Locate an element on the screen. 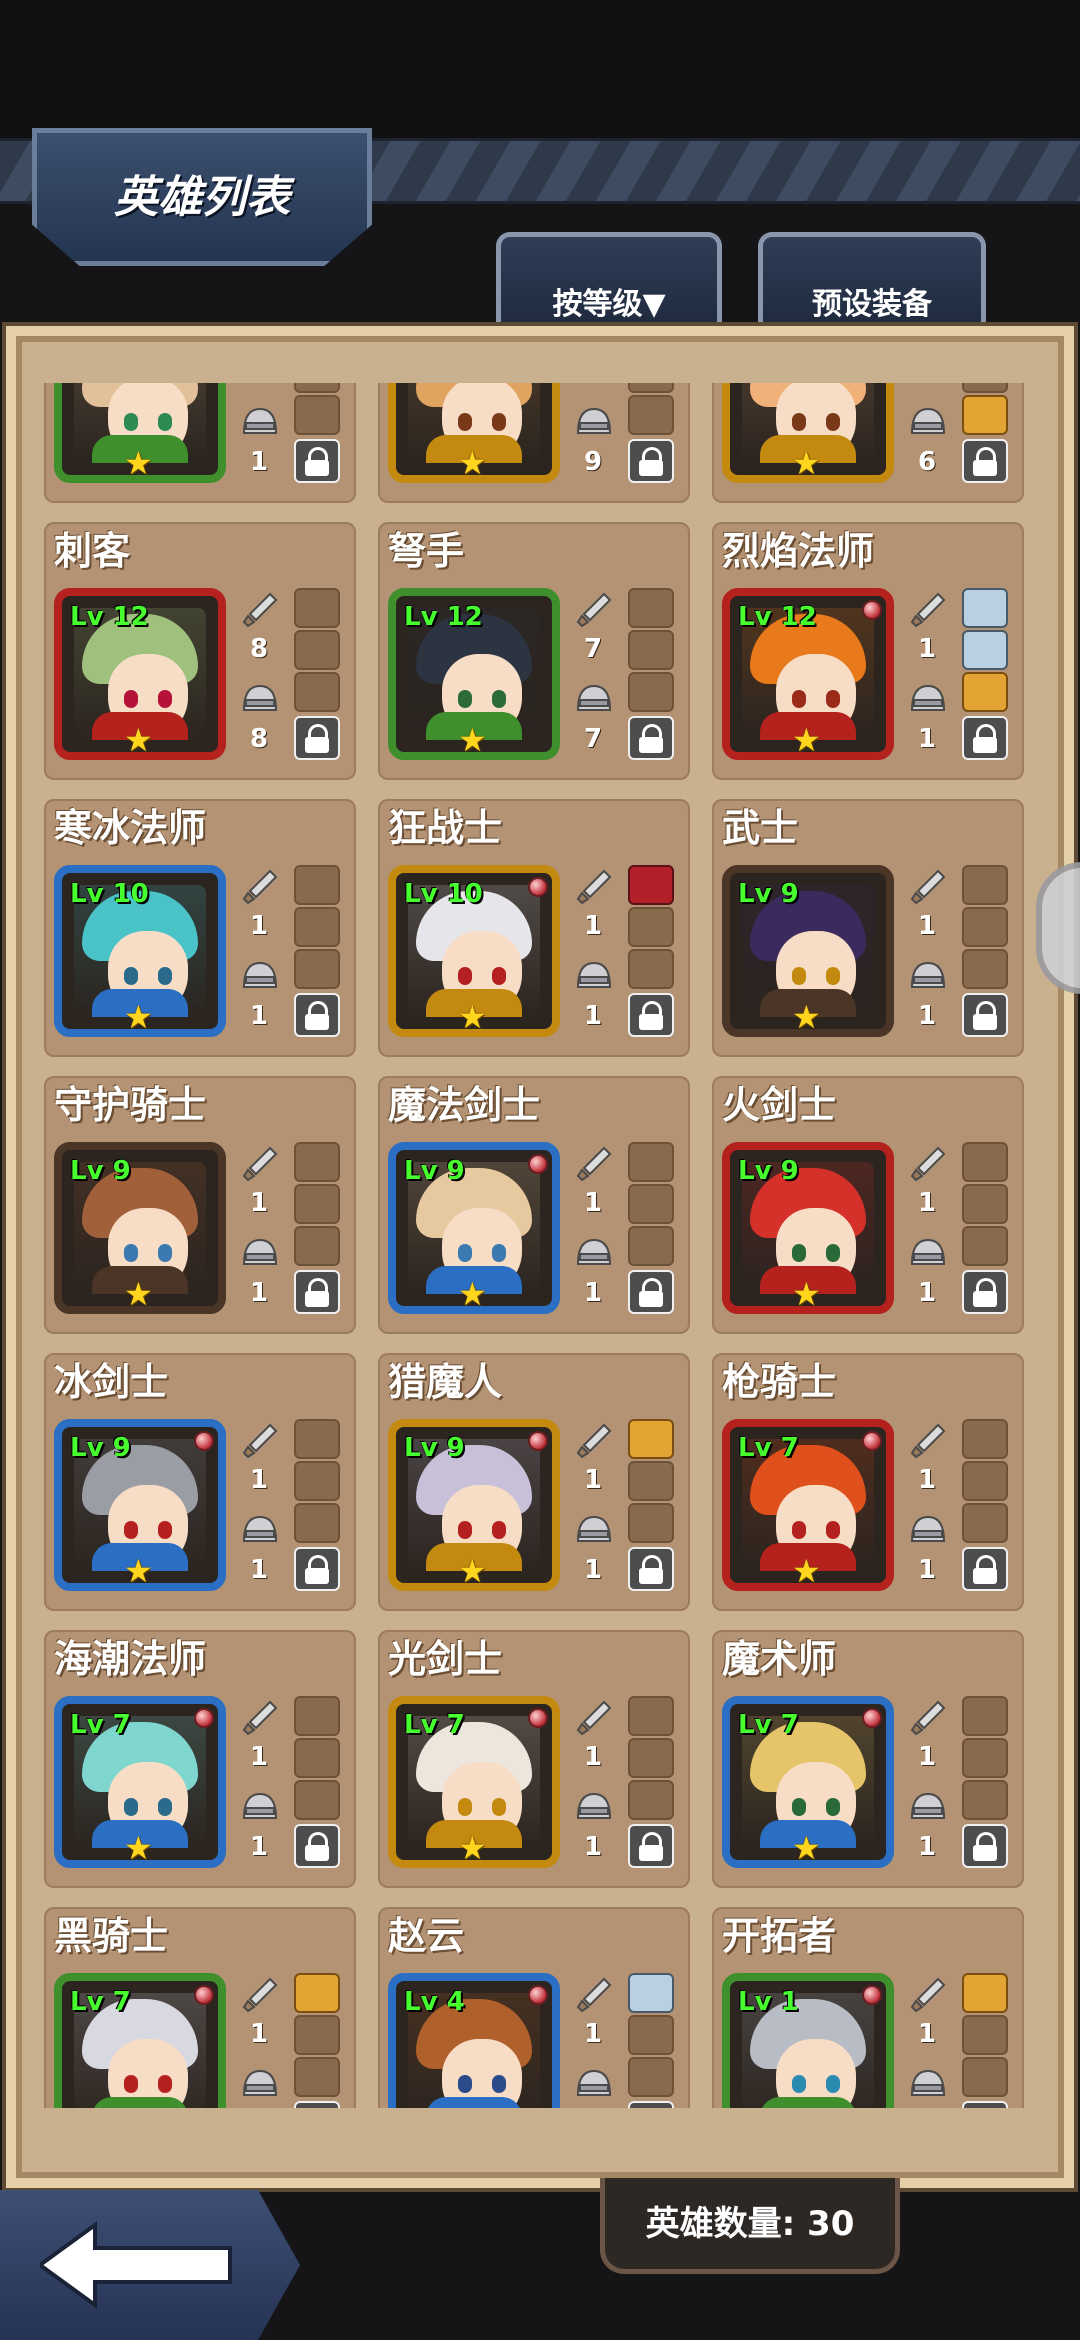 Image resolution: width=1080 pixels, height=2340 pixels. preset-equipment-button: 预设装备 is located at coordinates (872, 280).